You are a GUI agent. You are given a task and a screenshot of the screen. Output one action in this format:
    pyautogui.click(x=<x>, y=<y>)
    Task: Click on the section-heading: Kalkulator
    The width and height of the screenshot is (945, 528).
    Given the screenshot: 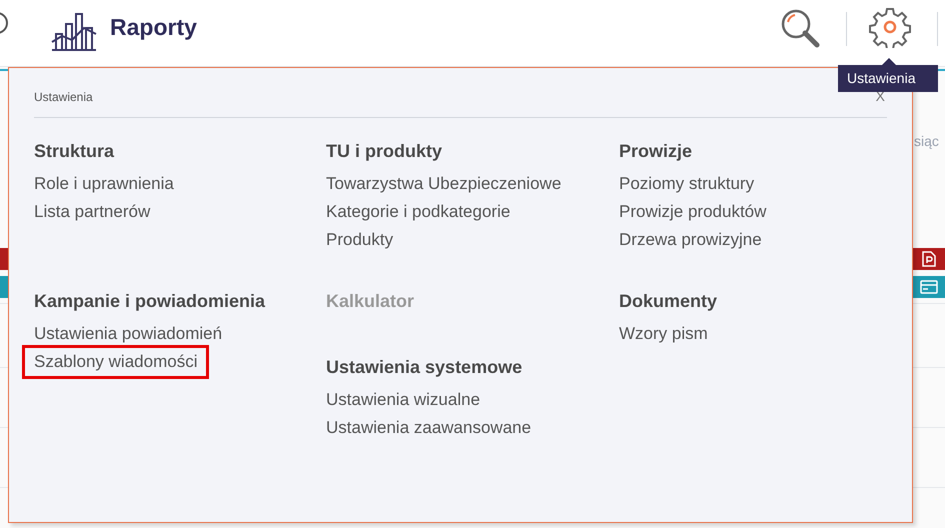 What is the action you would take?
    pyautogui.click(x=371, y=301)
    